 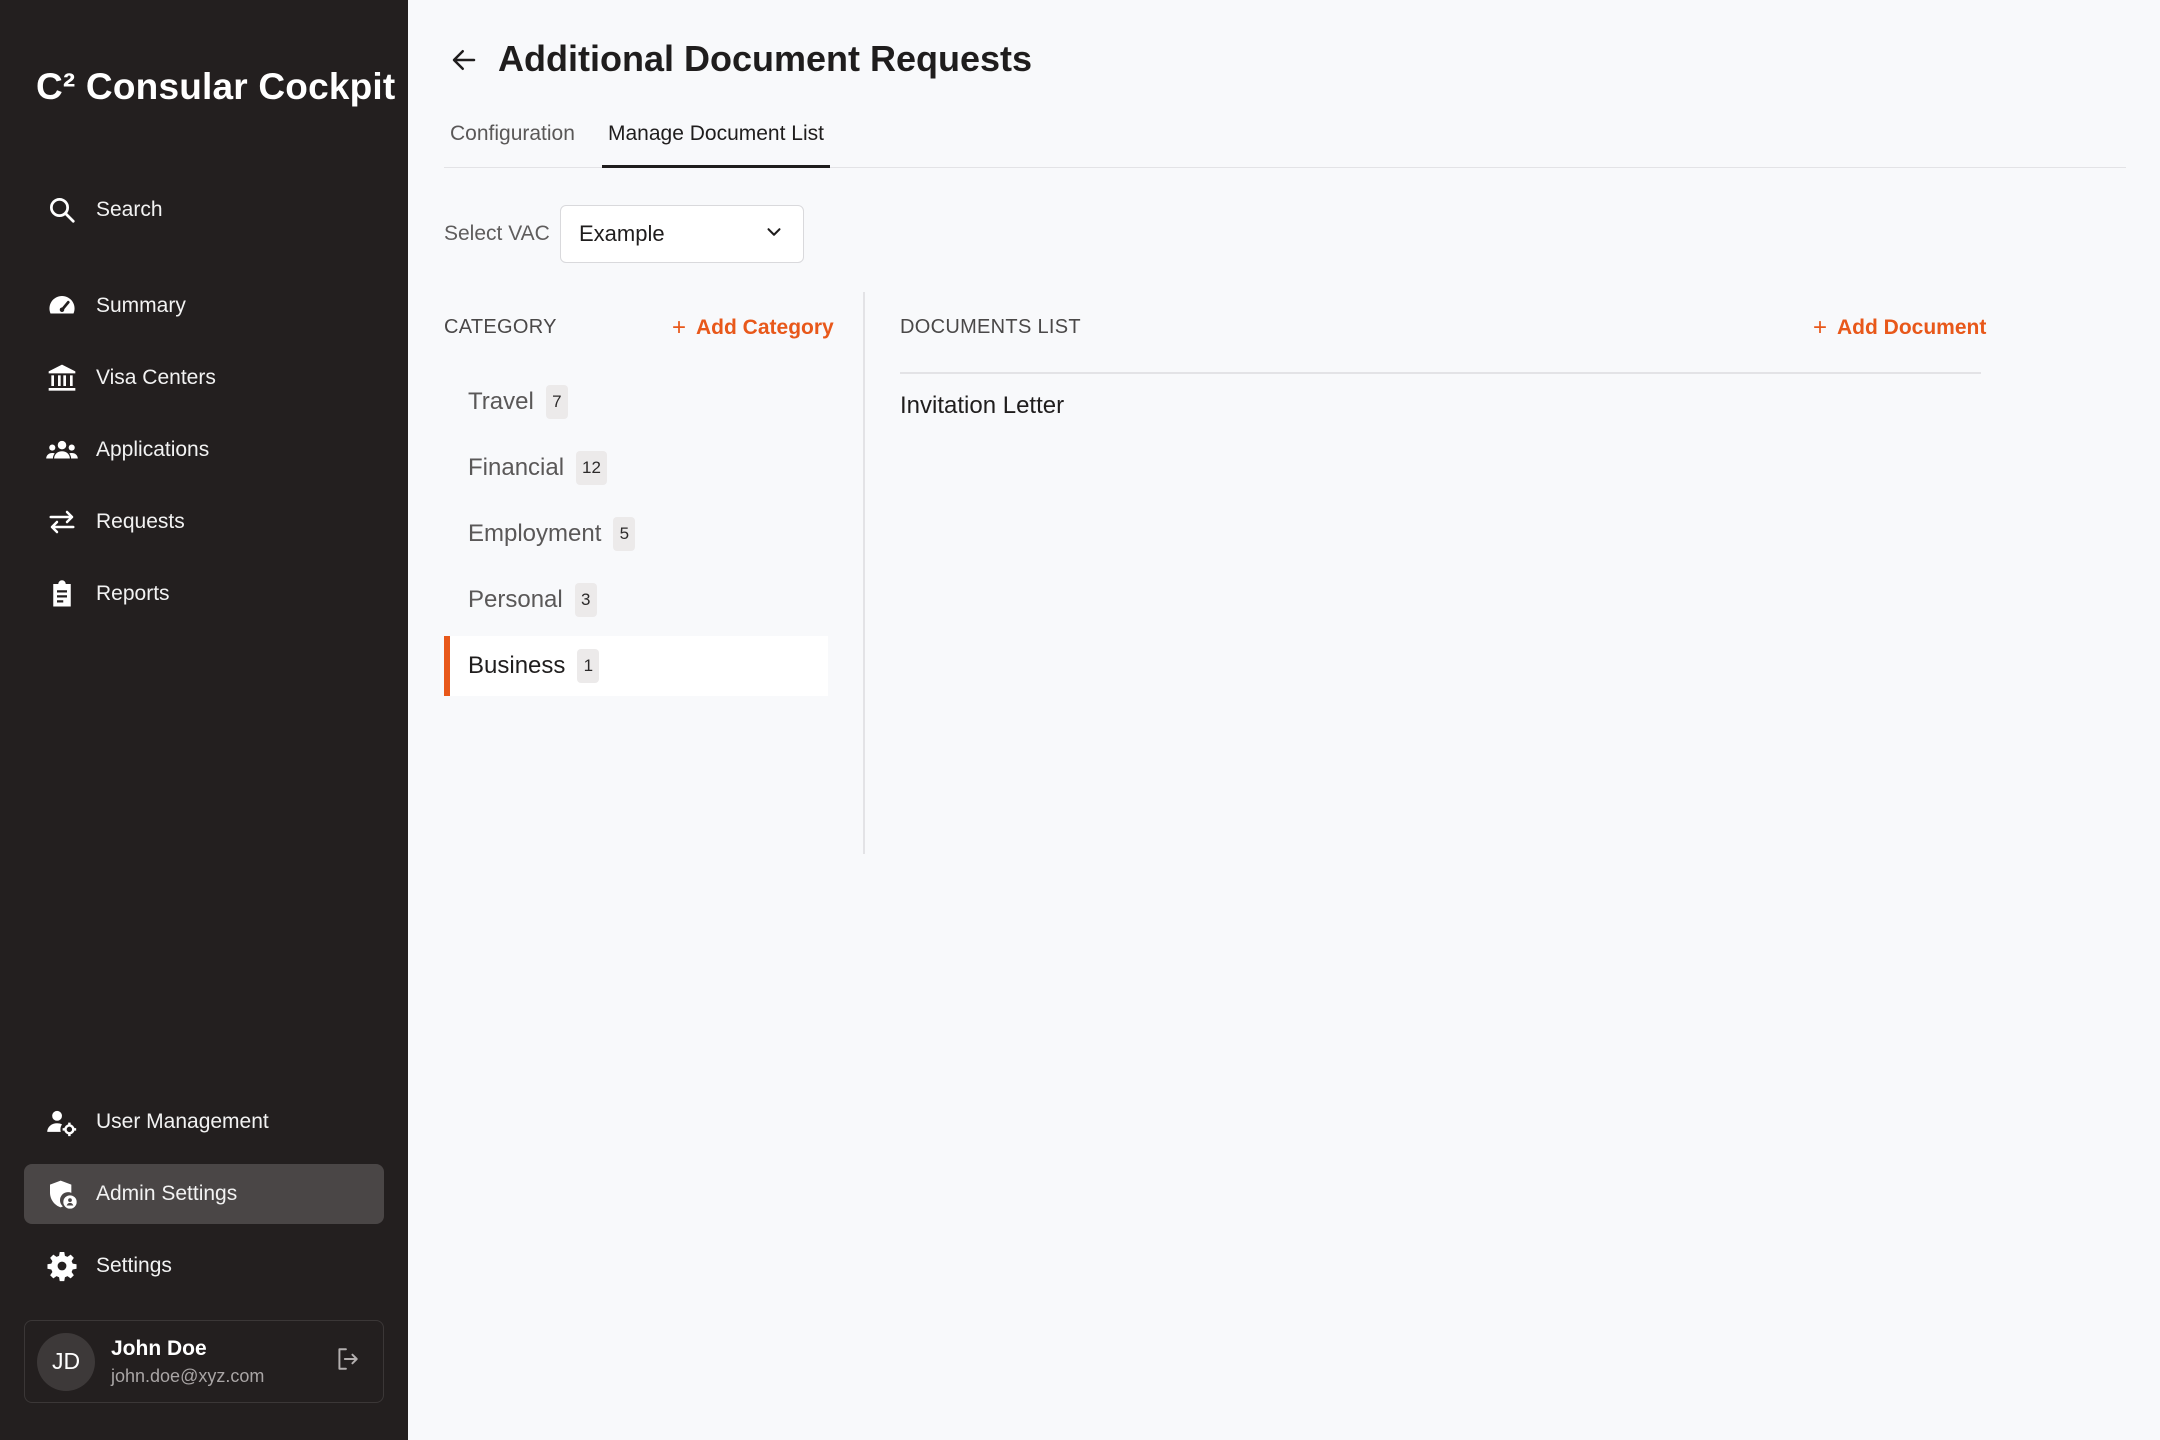 What do you see at coordinates (204, 1266) in the screenshot?
I see `nav-item-settings: Settings` at bounding box center [204, 1266].